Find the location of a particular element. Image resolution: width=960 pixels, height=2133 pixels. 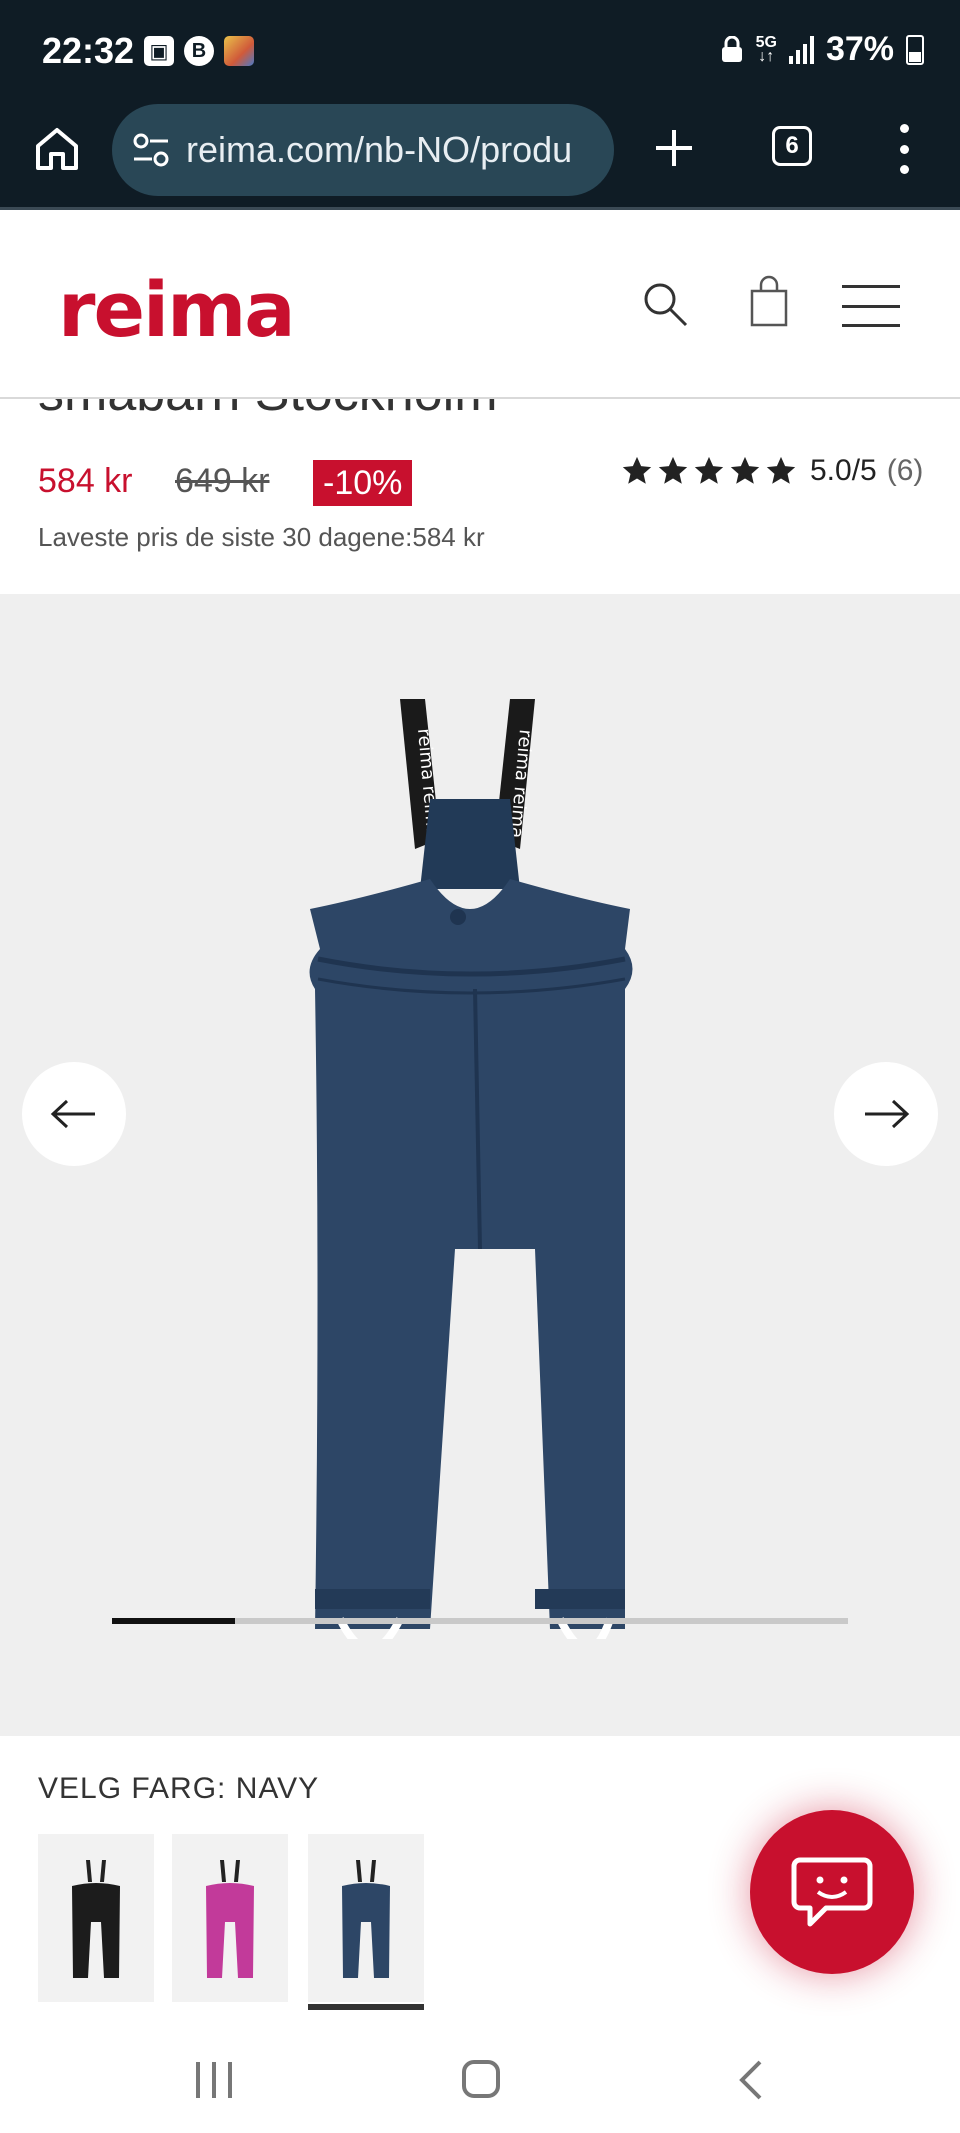

previous-image-button is located at coordinates (74, 1114).